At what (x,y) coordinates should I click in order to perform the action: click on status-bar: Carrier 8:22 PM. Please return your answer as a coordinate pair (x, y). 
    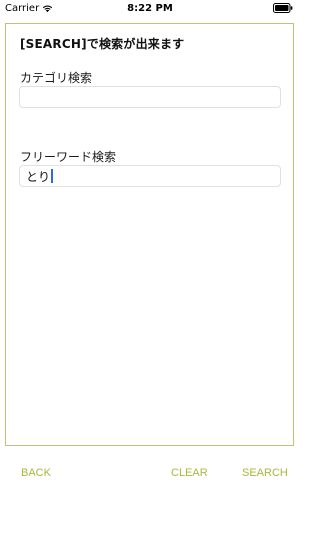
    Looking at the image, I should click on (150, 8).